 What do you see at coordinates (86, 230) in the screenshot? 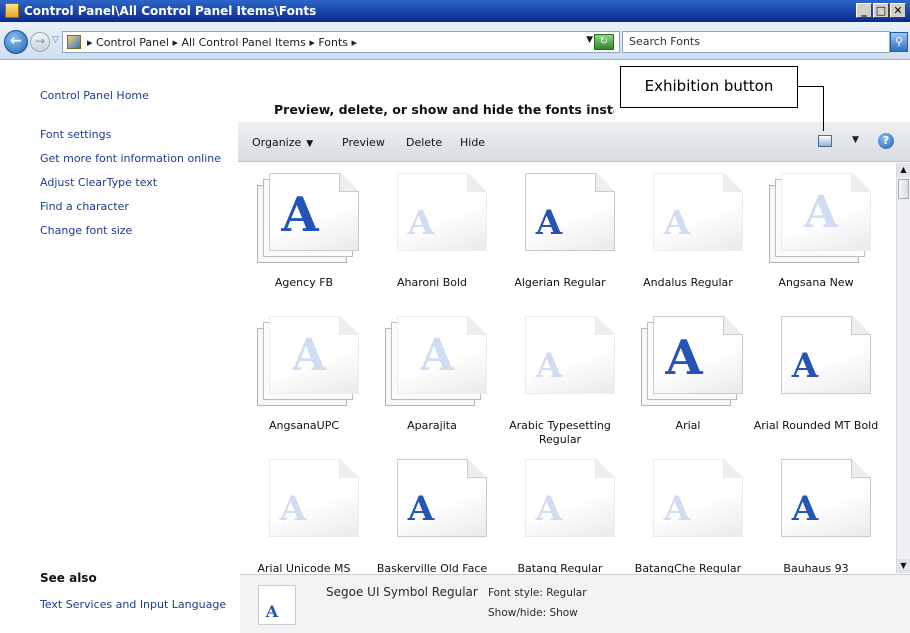
I see `change-font-size-link: Change font size` at bounding box center [86, 230].